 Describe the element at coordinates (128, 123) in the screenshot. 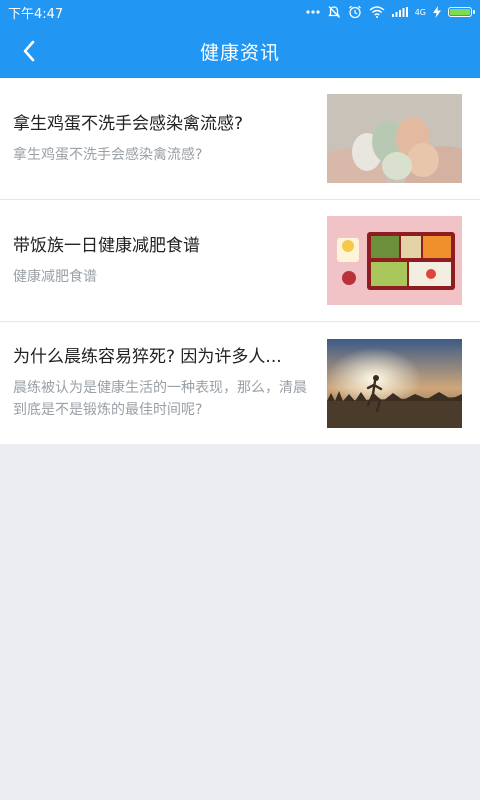

I see `article-title: 拿生鸡蛋不洗手会感染禽流感?` at that location.